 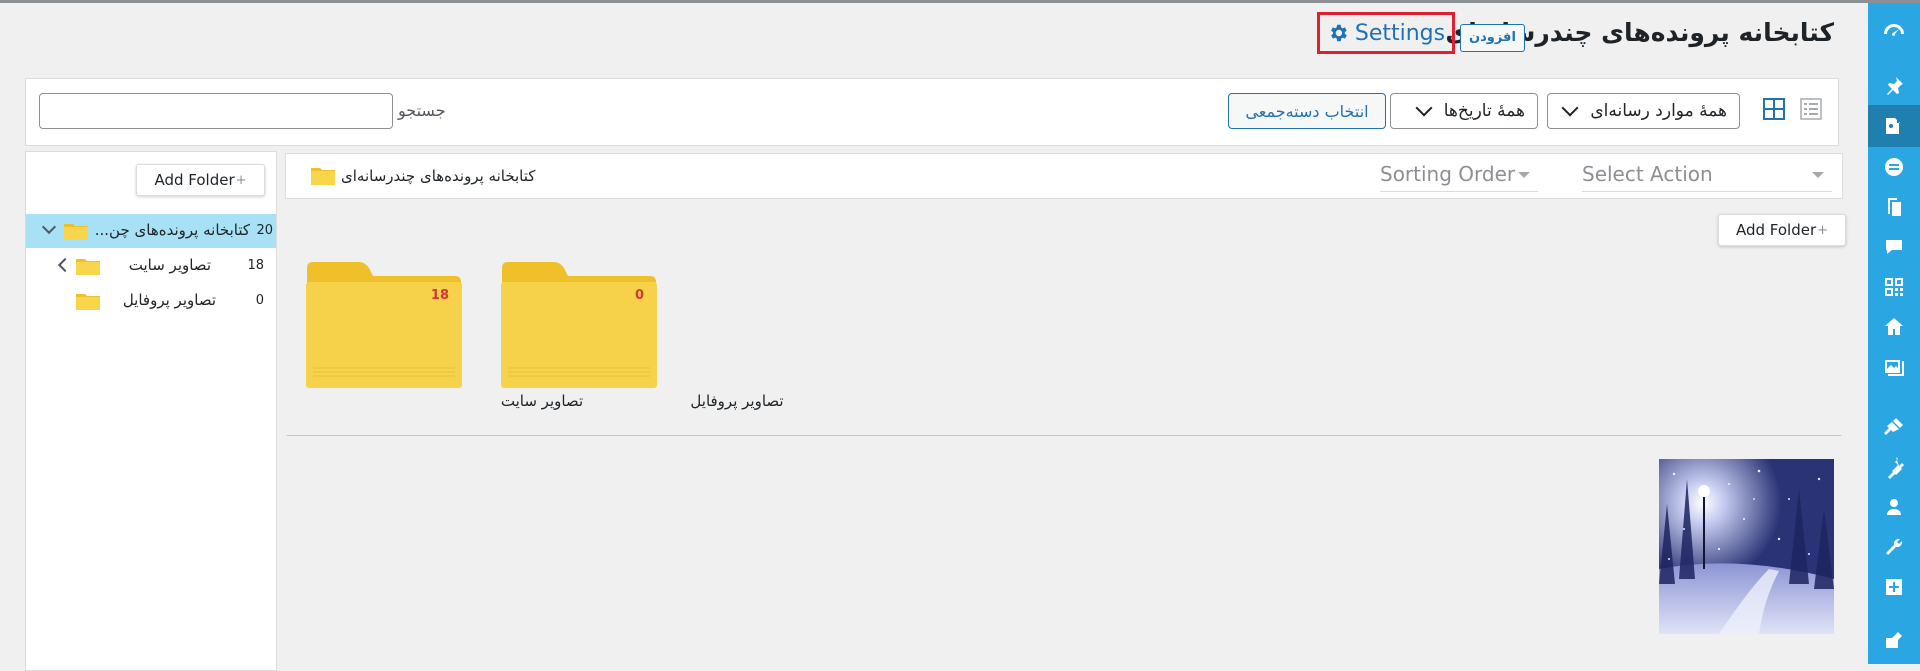 I want to click on bulk-select-button: انتخاب دسته‌جمعی, so click(x=1307, y=111).